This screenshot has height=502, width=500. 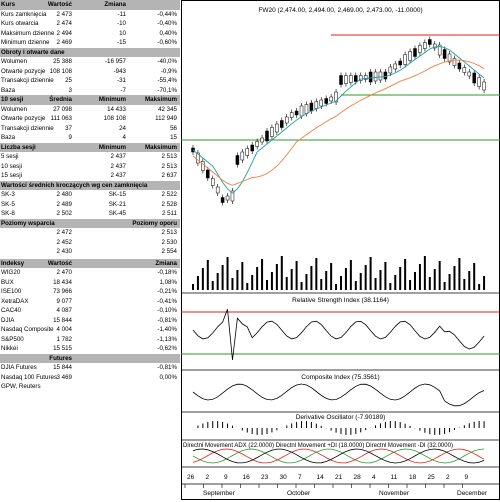 I want to click on liczba-sesji-header-cell-0: Liczba sesji, so click(x=18, y=147).